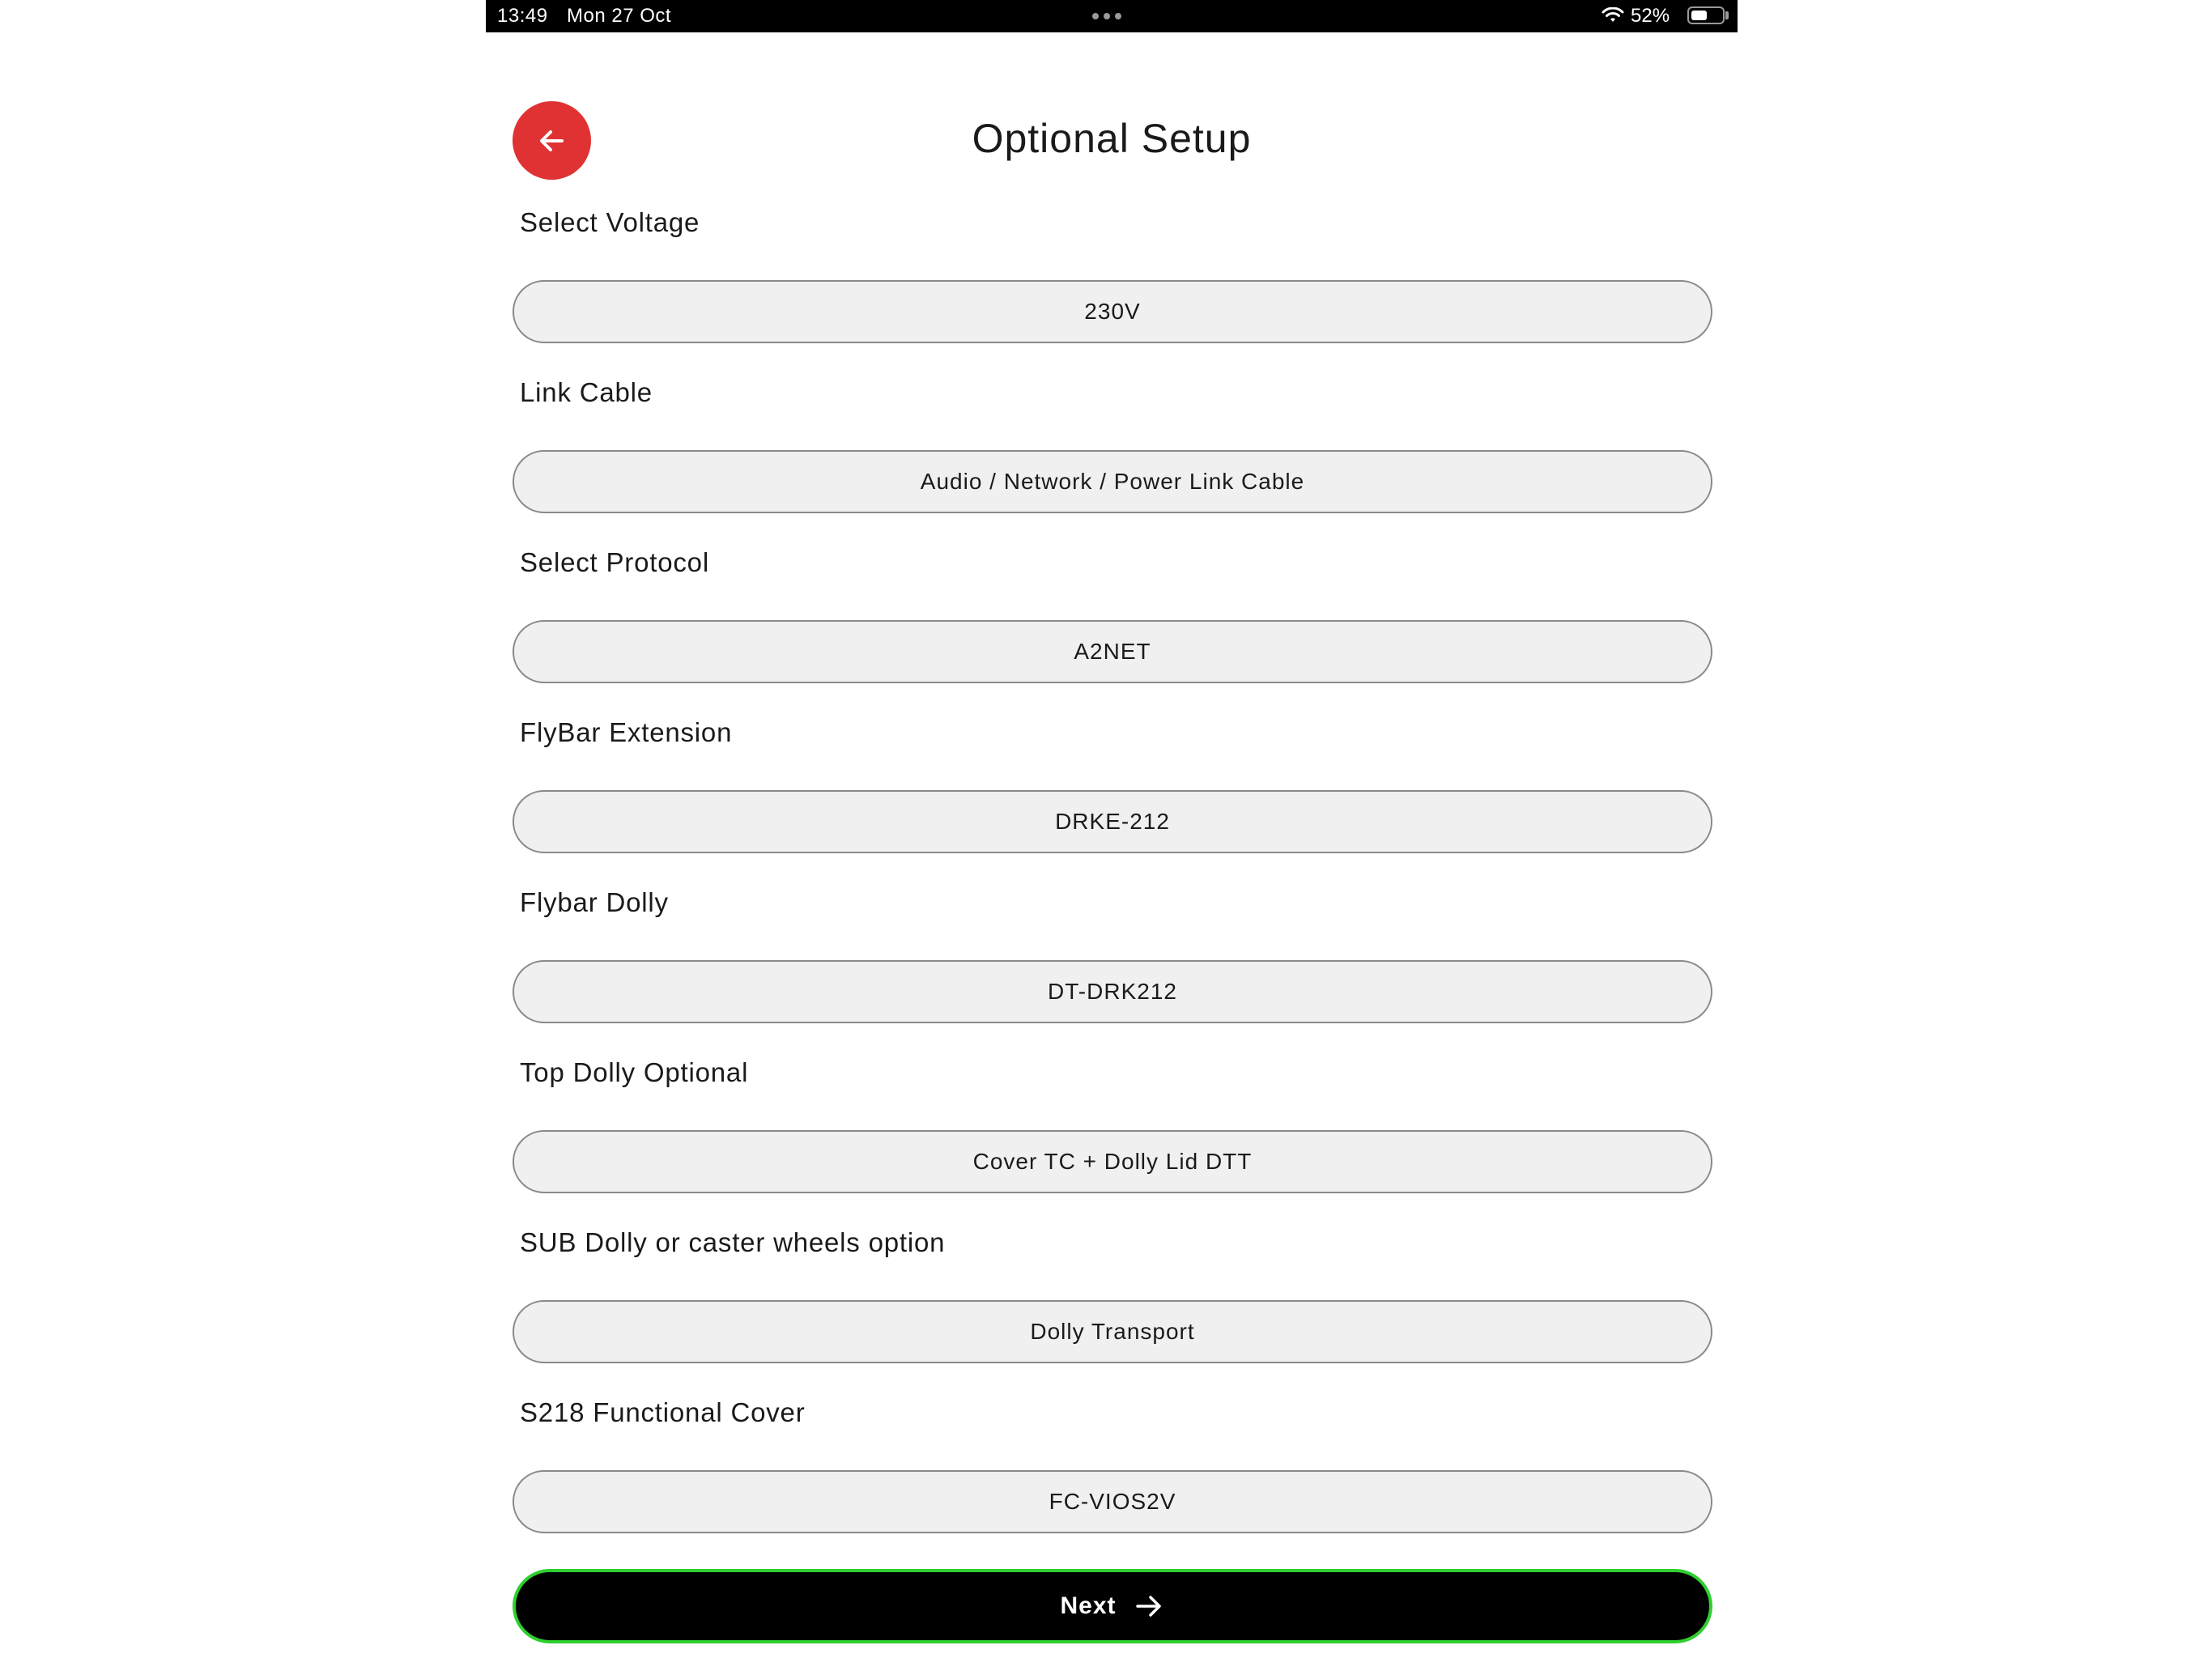  What do you see at coordinates (586, 392) in the screenshot?
I see `field-label-link-cable: Link Cable` at bounding box center [586, 392].